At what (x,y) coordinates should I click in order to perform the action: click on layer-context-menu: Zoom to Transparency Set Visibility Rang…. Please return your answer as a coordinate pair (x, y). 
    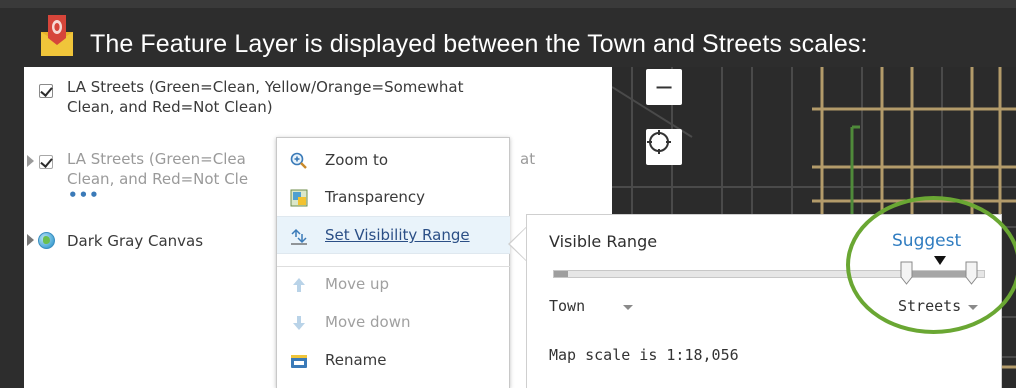
    Looking at the image, I should click on (393, 262).